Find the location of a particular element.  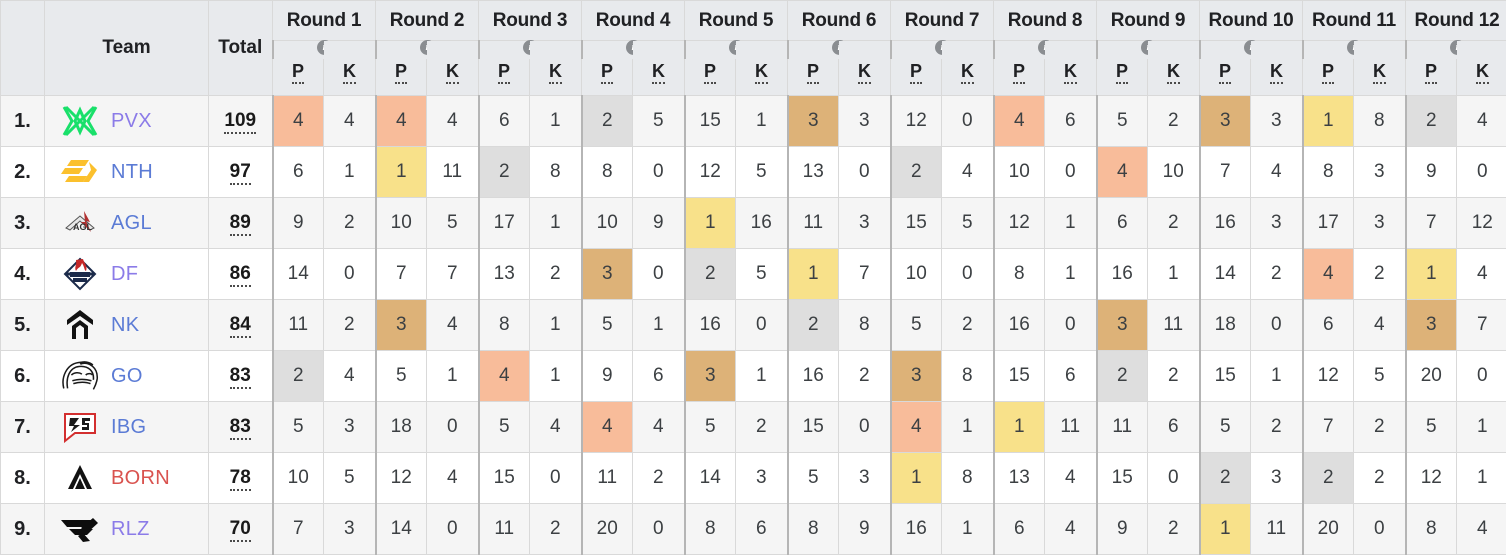

team-cell: IBG is located at coordinates (126, 427).